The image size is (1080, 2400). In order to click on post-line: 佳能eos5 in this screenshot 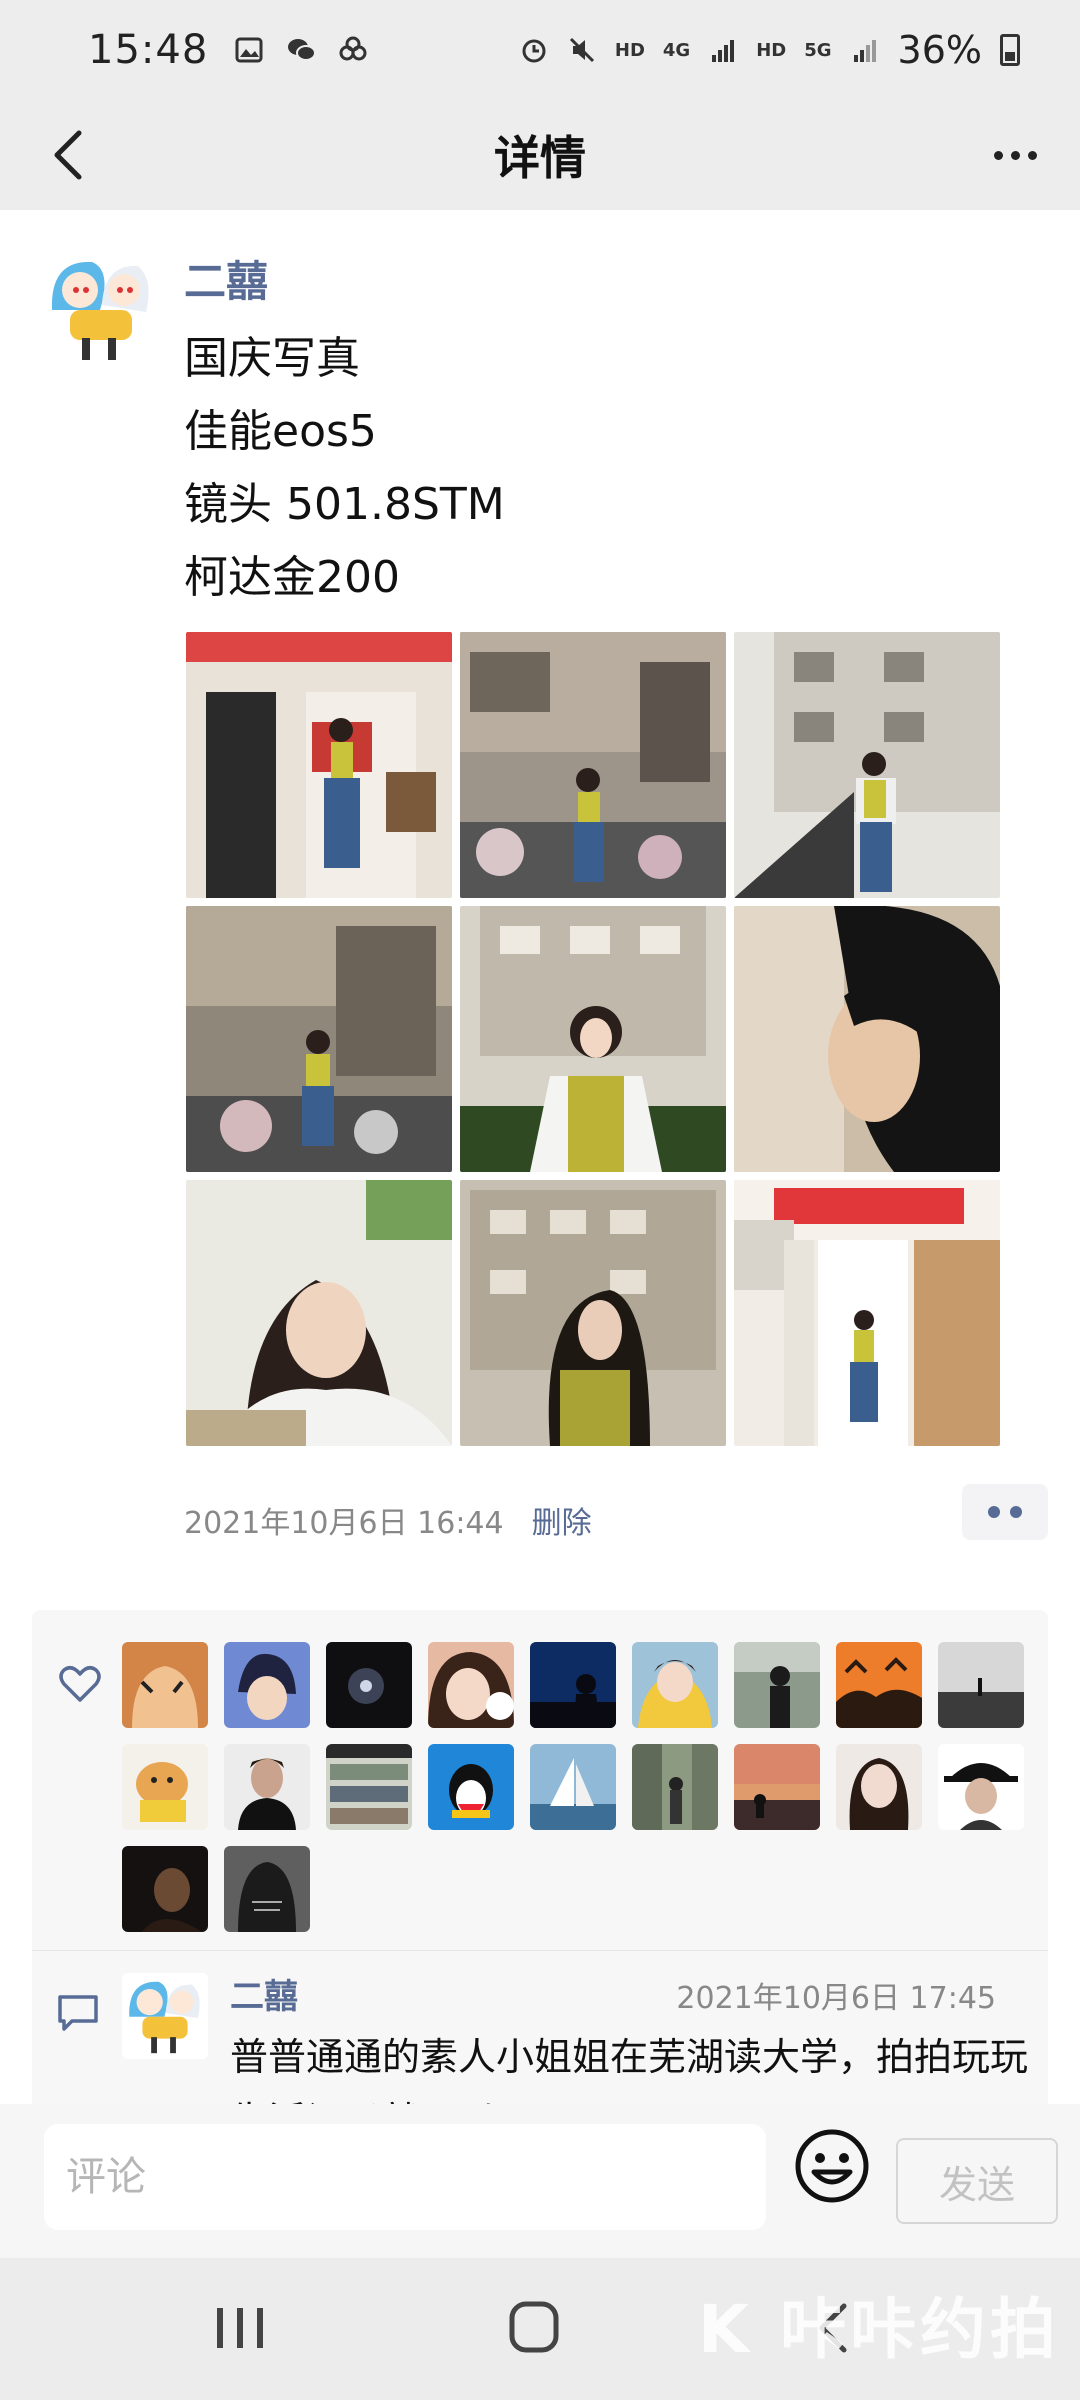, I will do `click(280, 431)`.